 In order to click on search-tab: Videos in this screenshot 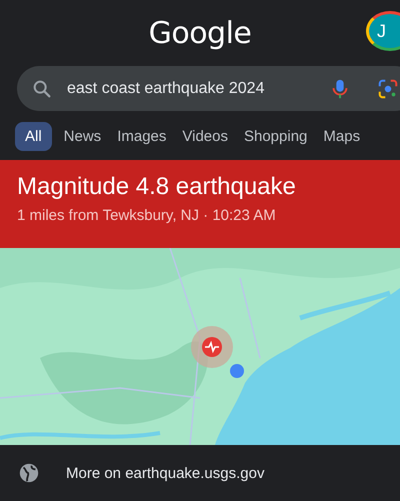, I will do `click(205, 136)`.